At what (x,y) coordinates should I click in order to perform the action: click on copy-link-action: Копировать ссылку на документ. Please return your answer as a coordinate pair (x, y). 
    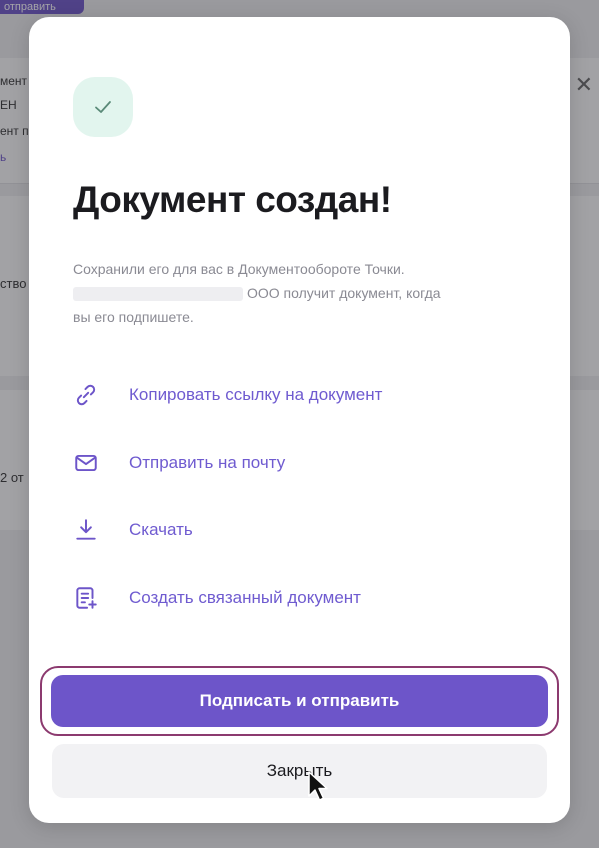
    Looking at the image, I should click on (283, 395).